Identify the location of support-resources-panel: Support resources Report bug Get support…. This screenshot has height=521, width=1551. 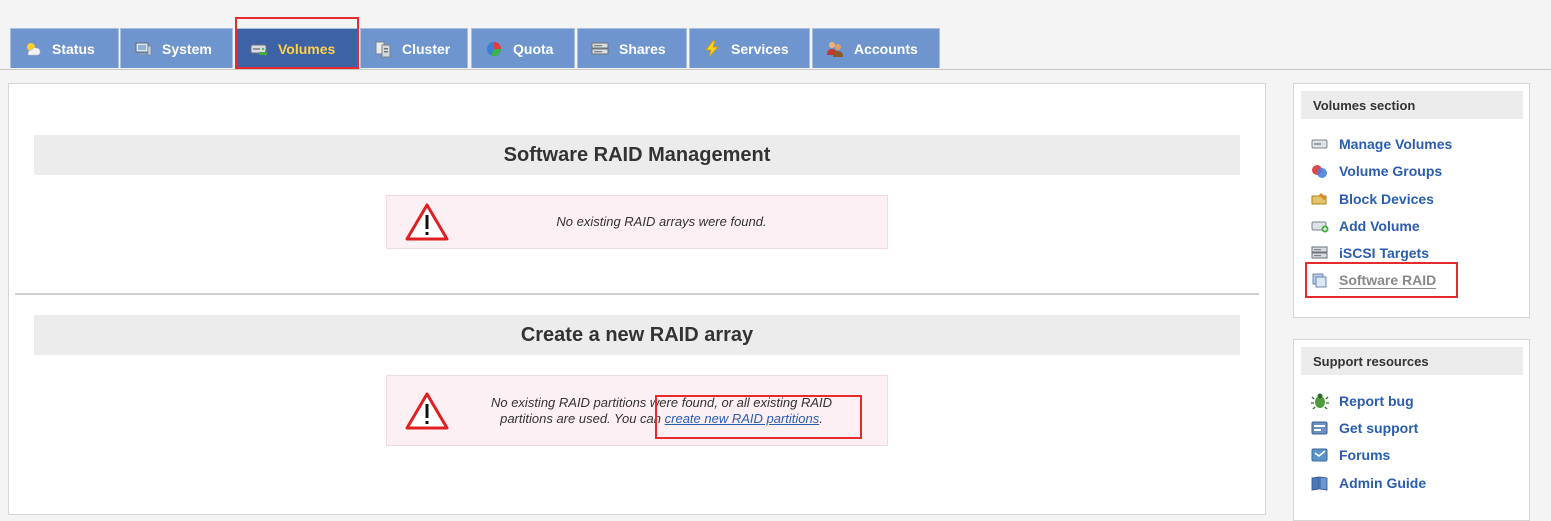
(1411, 430).